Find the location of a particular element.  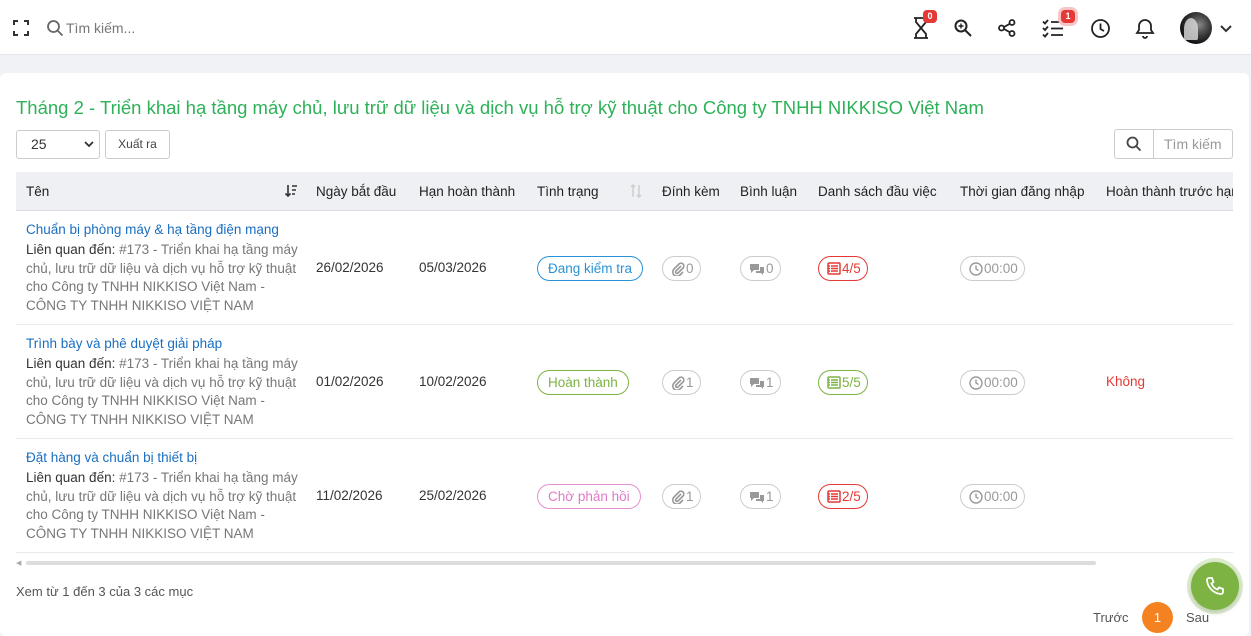

due-date: 05/03/2026 is located at coordinates (453, 267).